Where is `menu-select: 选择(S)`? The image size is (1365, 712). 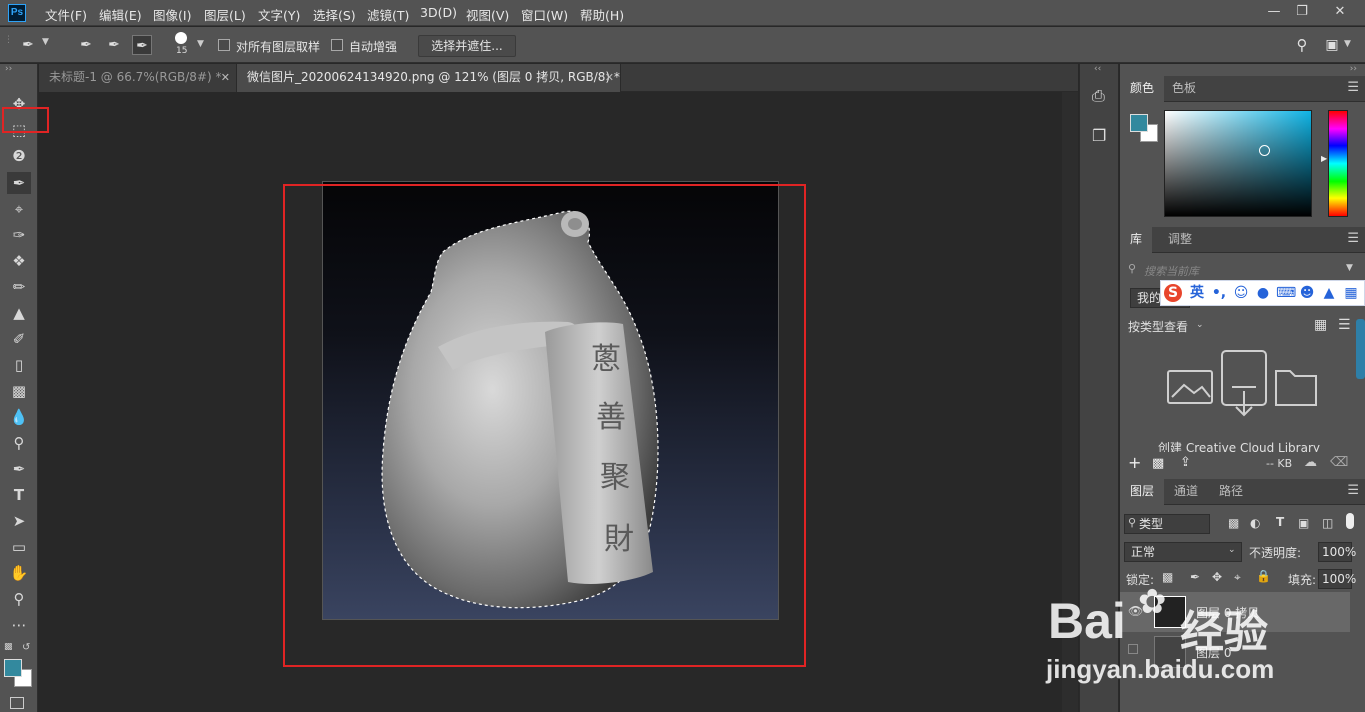 menu-select: 选择(S) is located at coordinates (334, 14).